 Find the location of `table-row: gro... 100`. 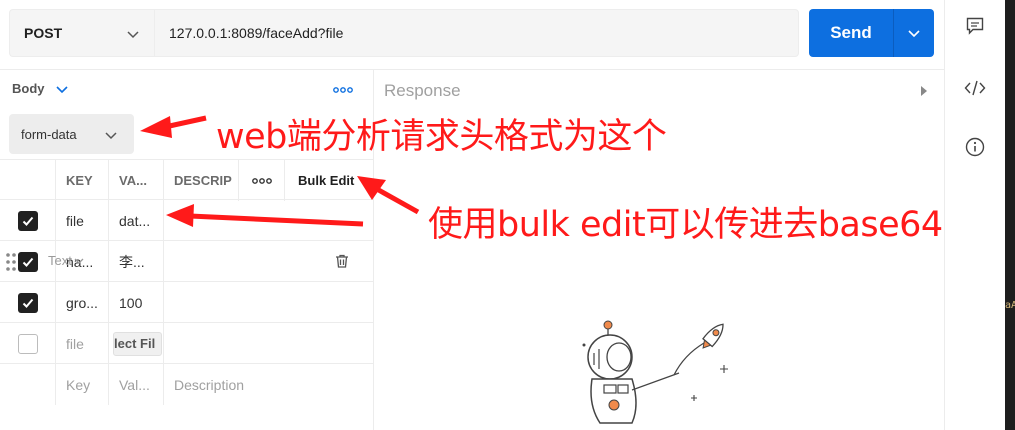

table-row: gro... 100 is located at coordinates (187, 302).